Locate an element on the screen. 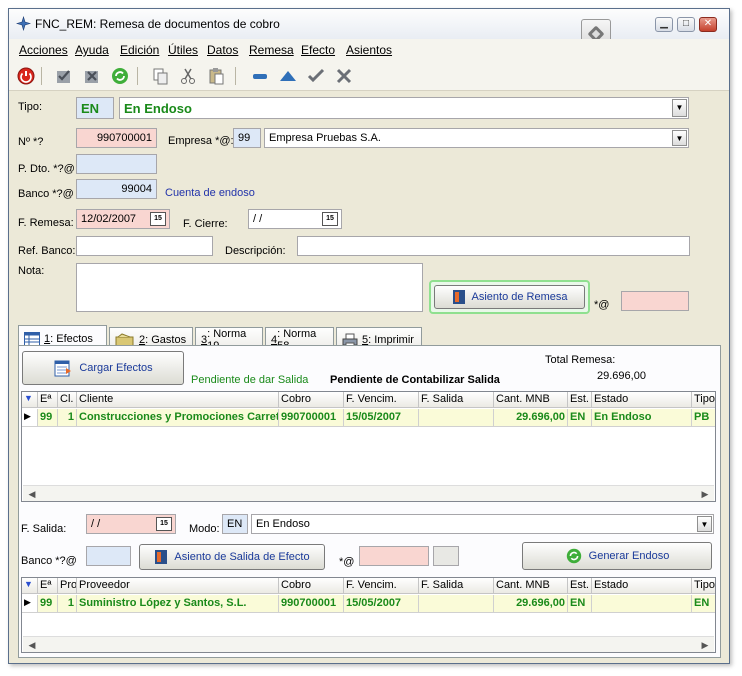  menu-efecto: Efecto is located at coordinates (318, 50).